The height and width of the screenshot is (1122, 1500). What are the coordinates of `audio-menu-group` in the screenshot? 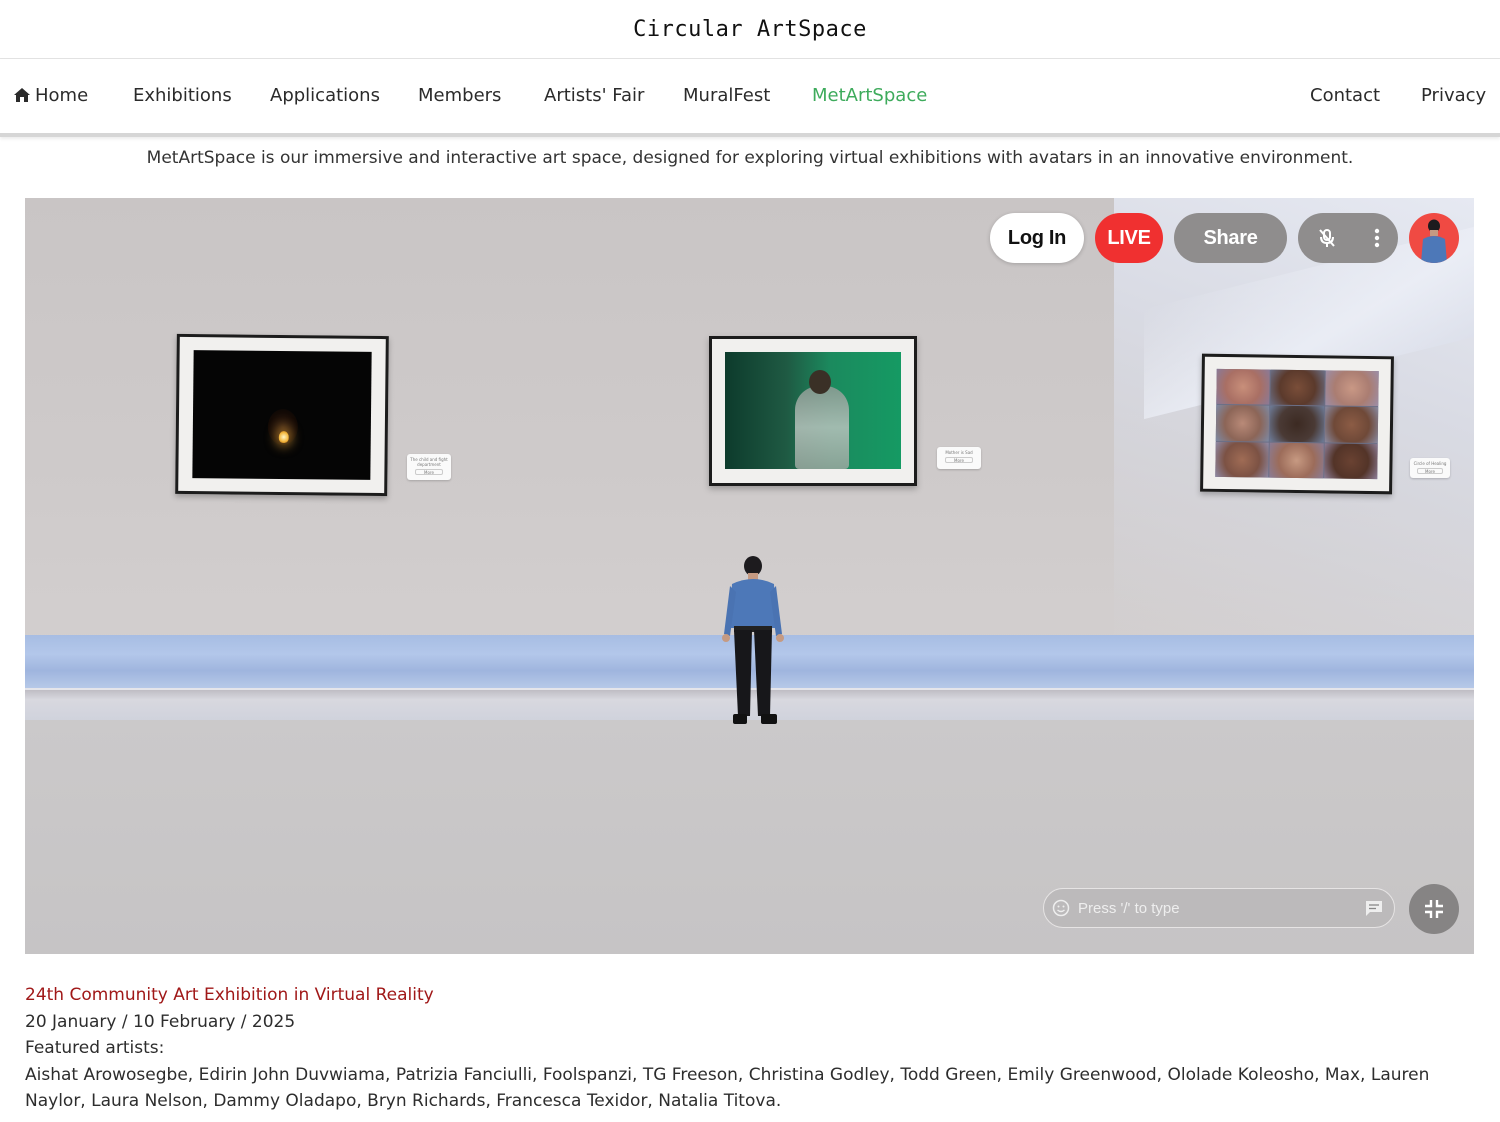 It's located at (1348, 238).